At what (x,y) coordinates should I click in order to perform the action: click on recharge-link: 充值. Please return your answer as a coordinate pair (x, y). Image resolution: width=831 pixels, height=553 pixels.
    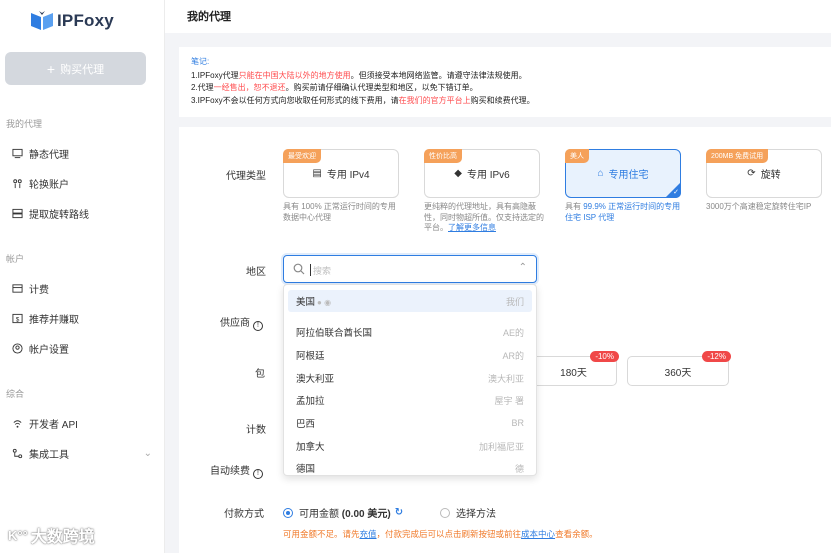
    Looking at the image, I should click on (368, 534).